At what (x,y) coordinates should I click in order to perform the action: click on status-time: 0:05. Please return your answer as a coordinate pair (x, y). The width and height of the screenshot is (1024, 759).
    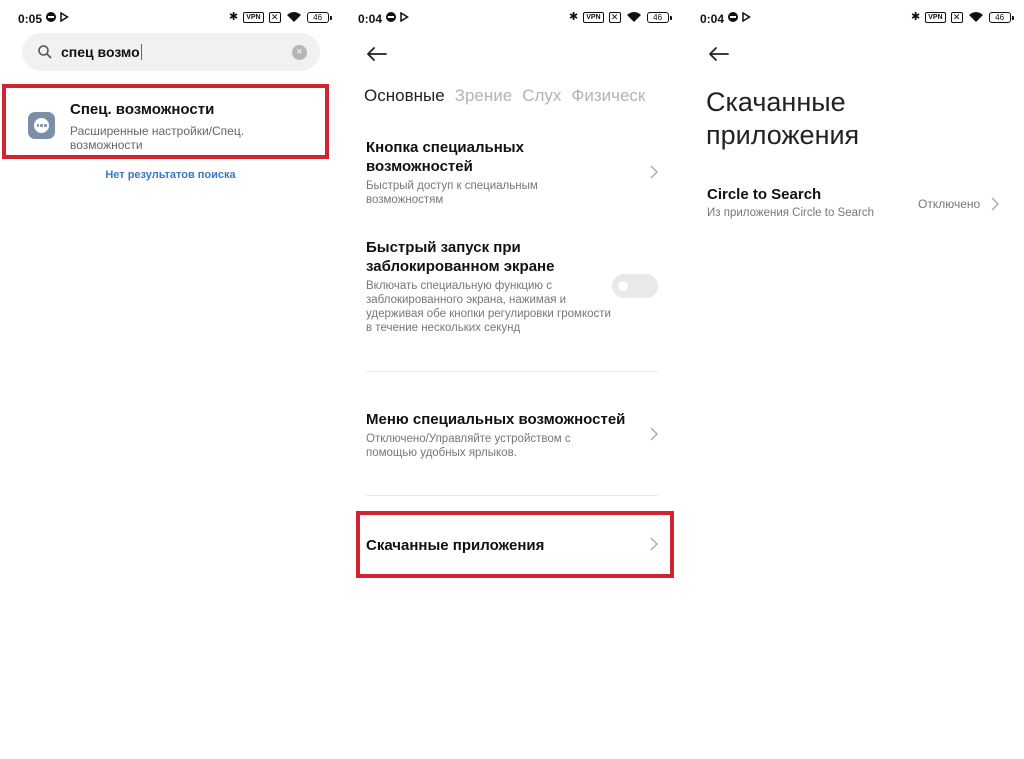
    Looking at the image, I should click on (30, 19).